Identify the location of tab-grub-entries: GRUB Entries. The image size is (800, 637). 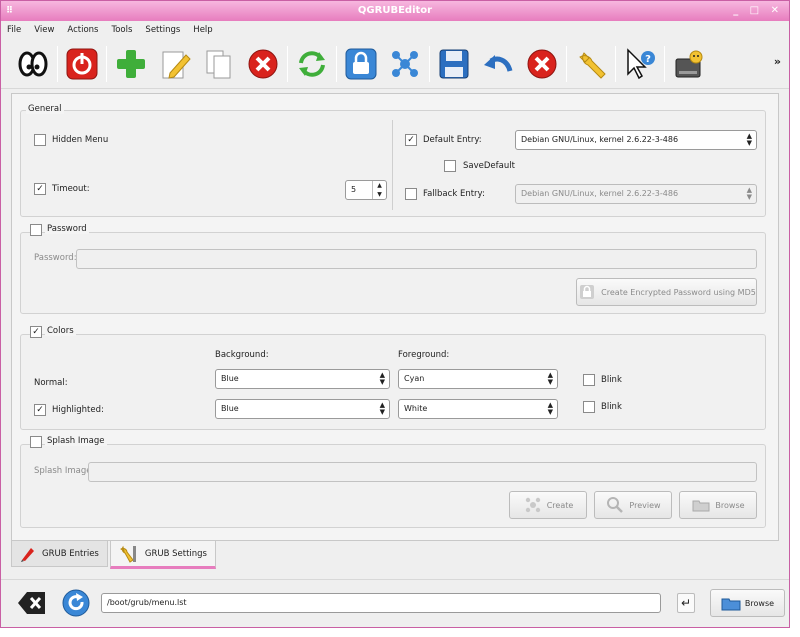
(59, 554).